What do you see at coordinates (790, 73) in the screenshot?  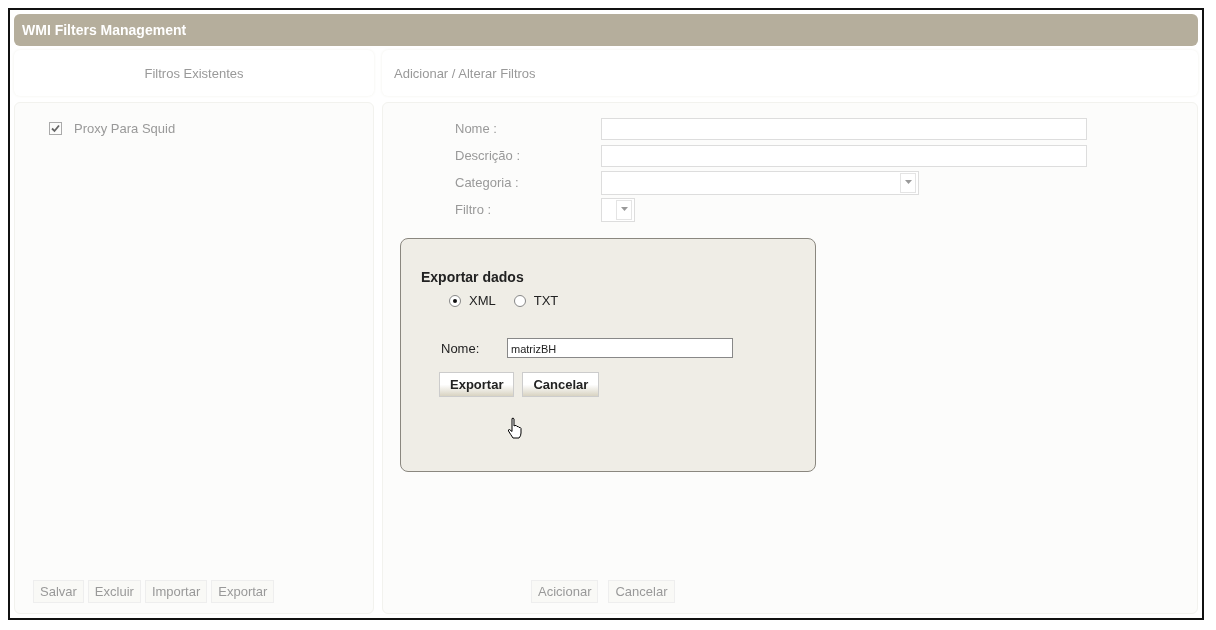 I see `panel-heading: Adicionar / Alterar Filtros` at bounding box center [790, 73].